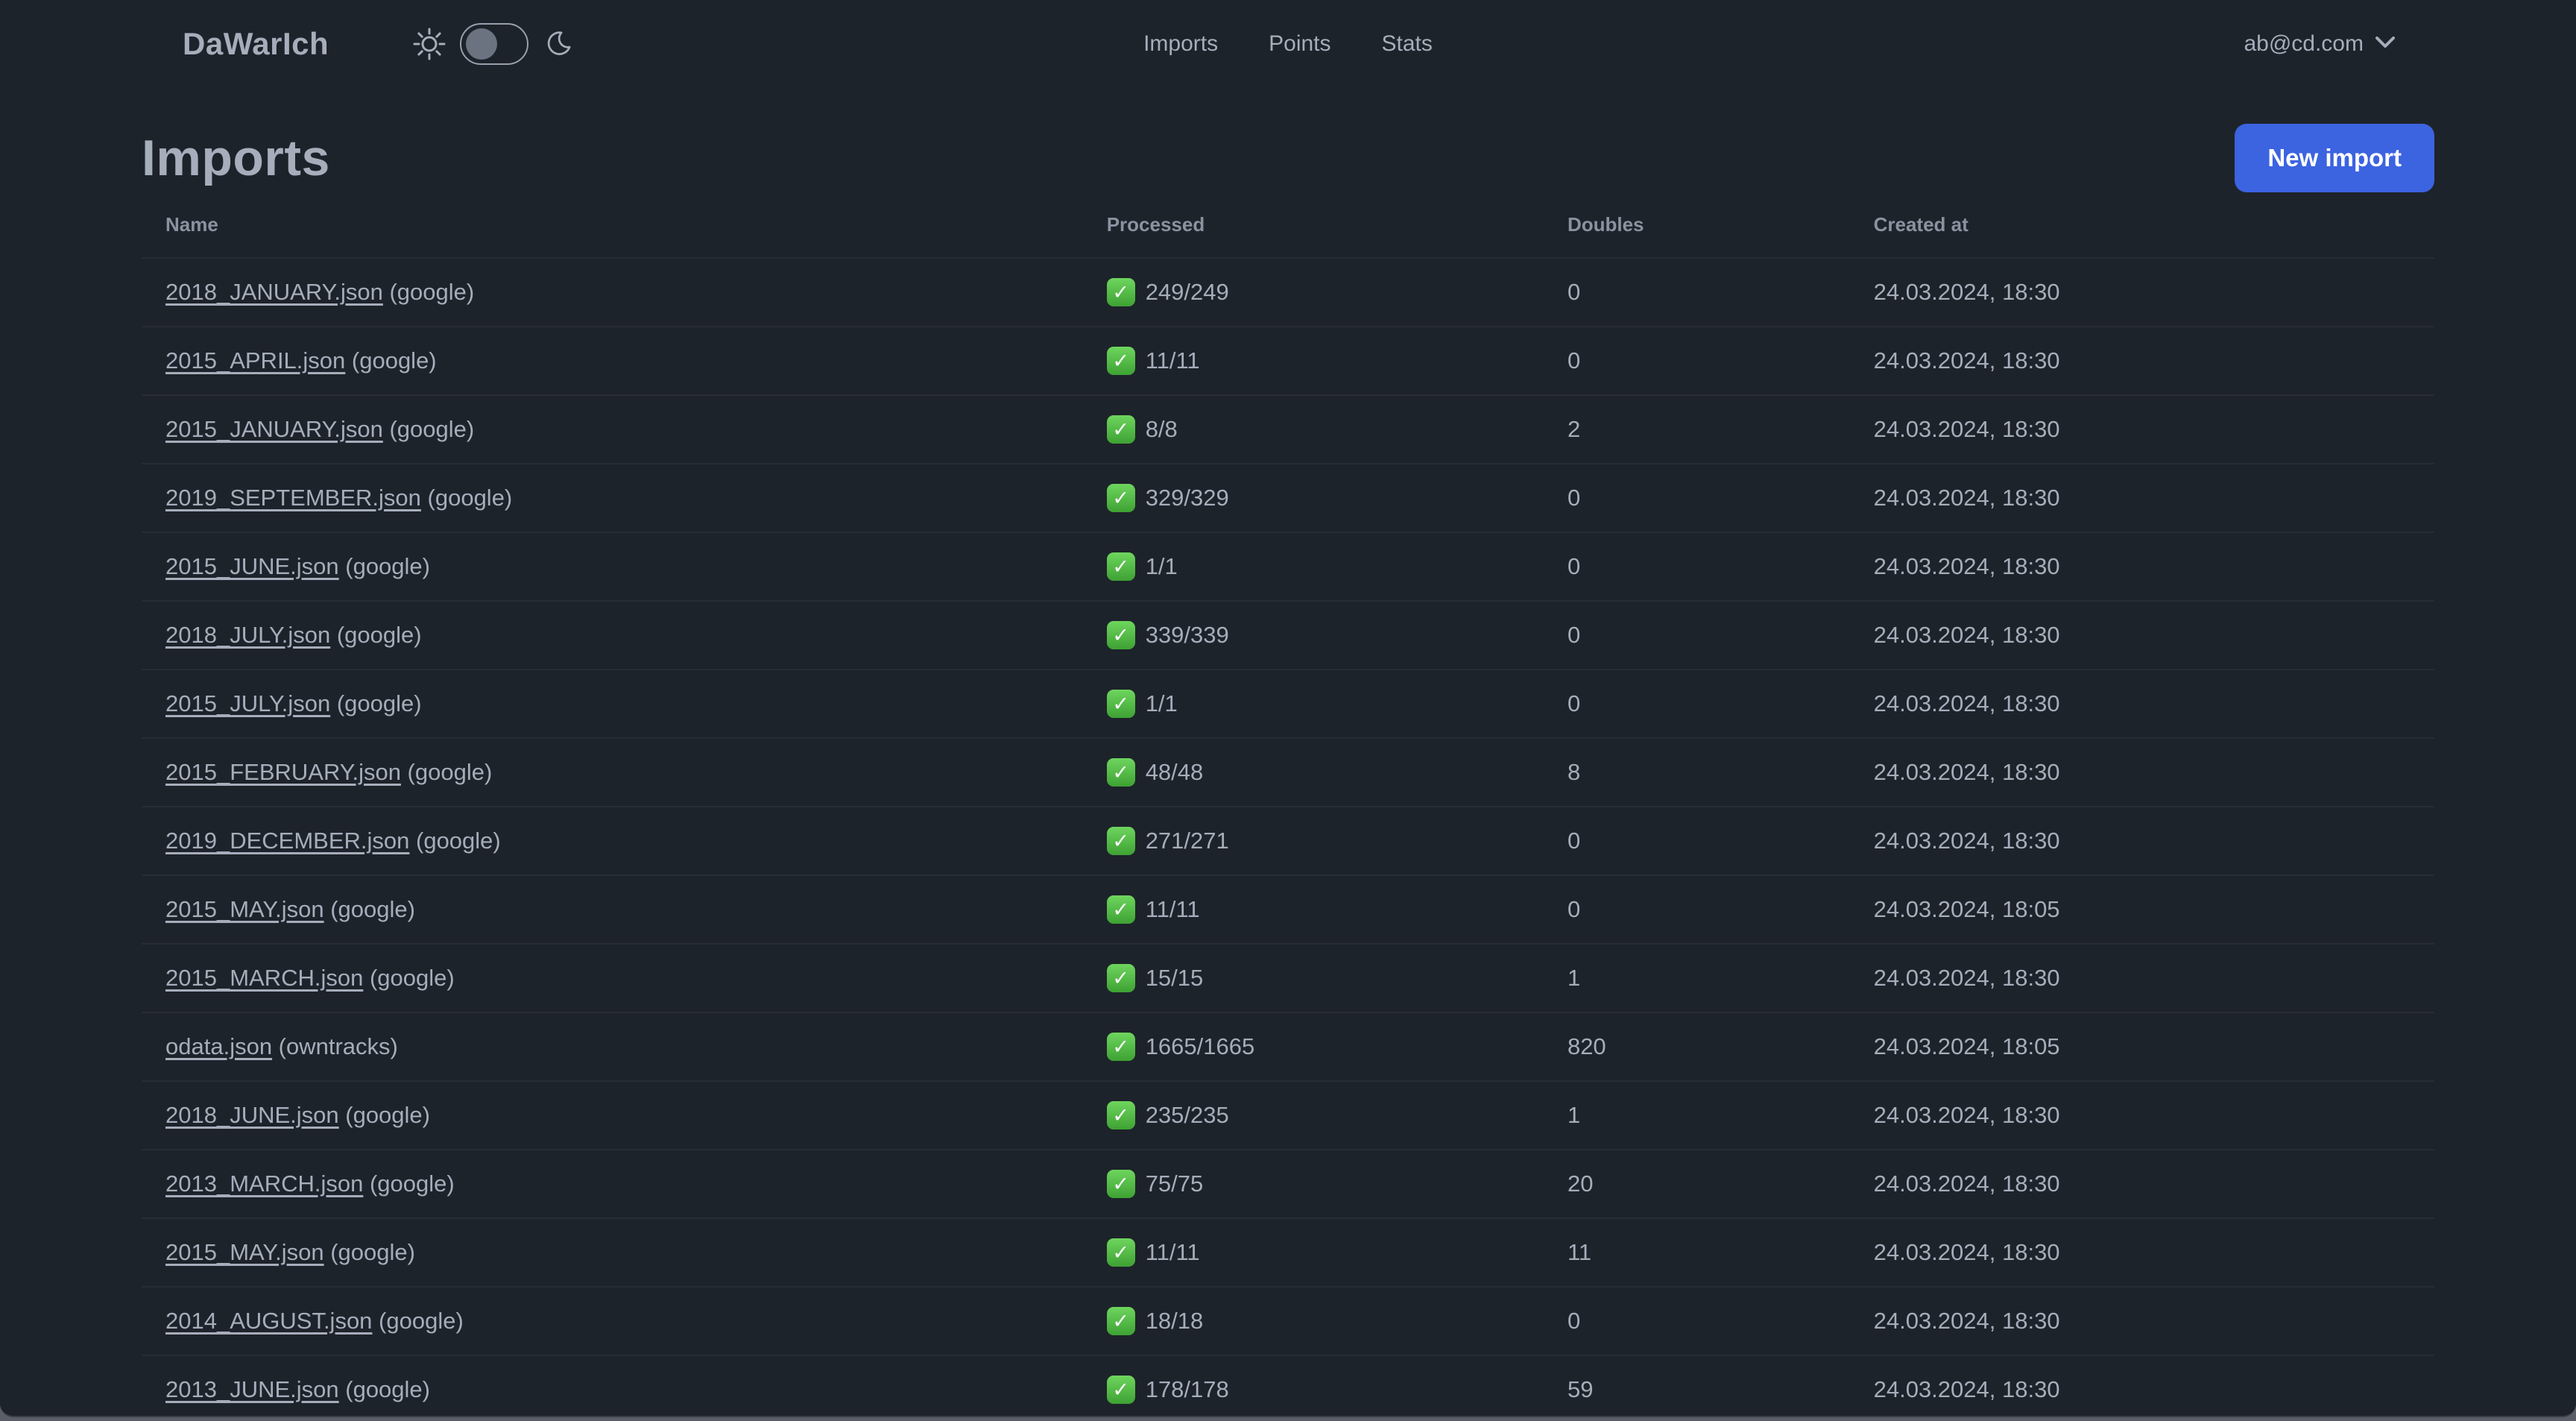 The width and height of the screenshot is (2576, 1421). I want to click on cell-name: 2015_MARCH.json (google), so click(612, 978).